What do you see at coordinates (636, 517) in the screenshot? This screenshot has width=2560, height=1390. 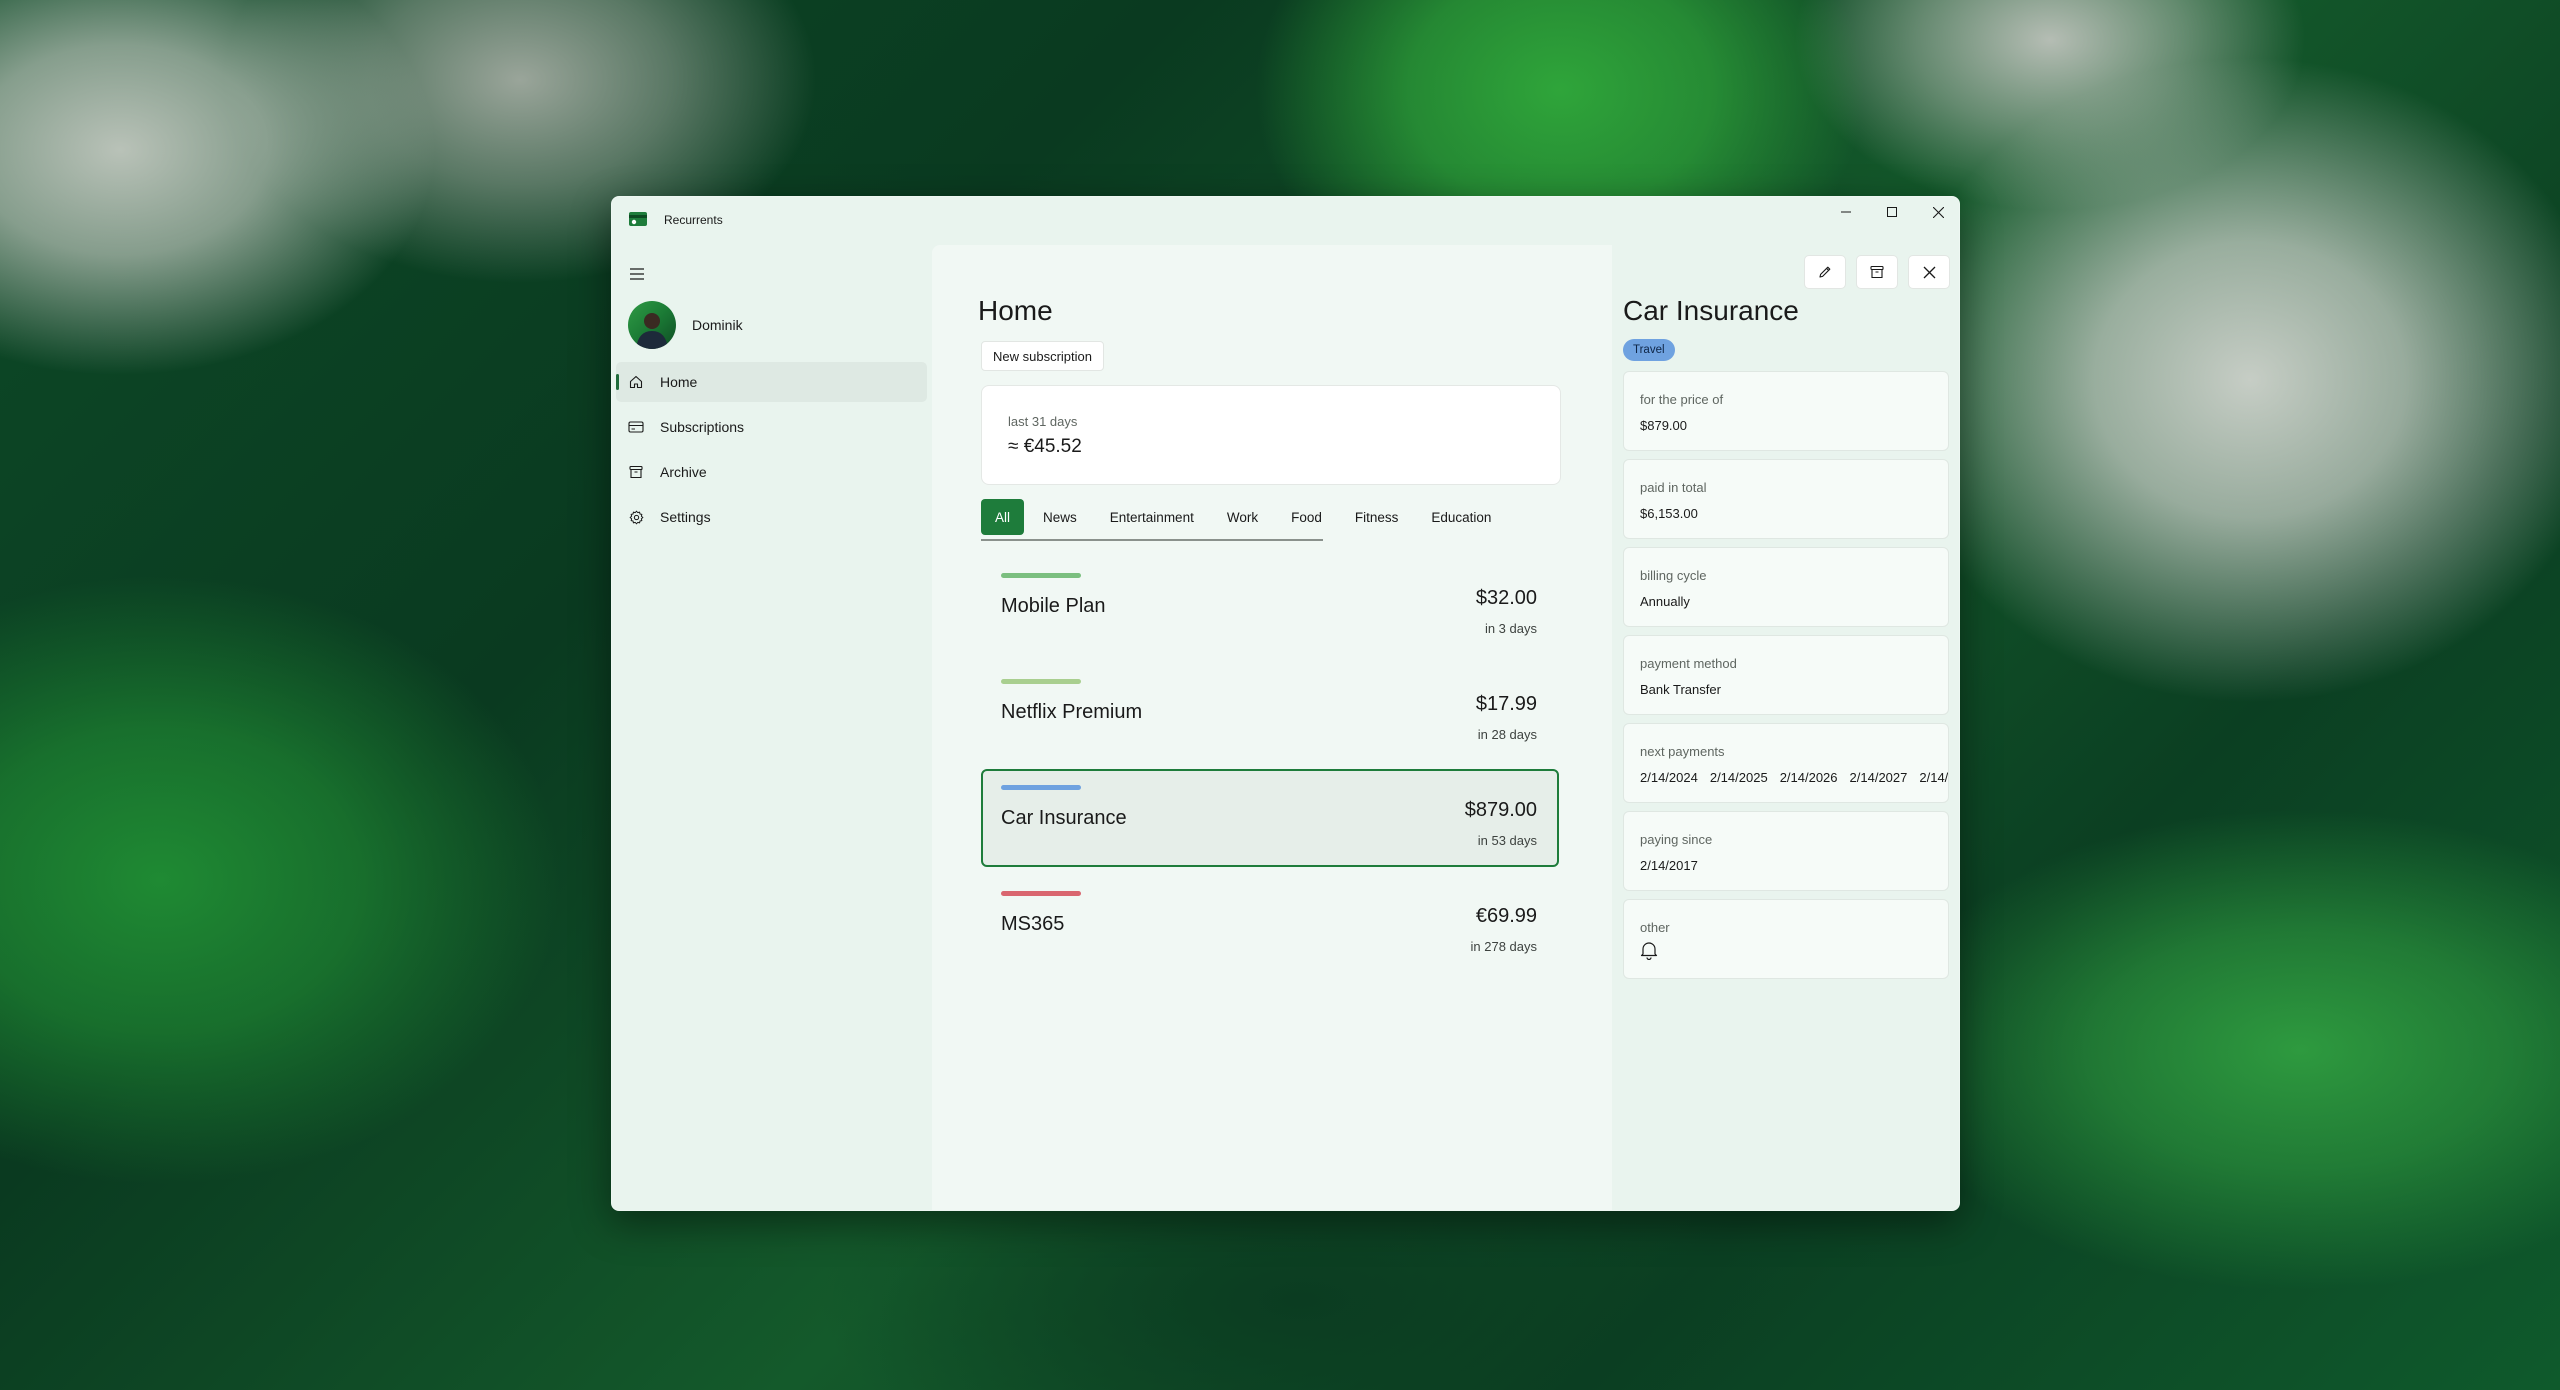 I see `gear-icon` at bounding box center [636, 517].